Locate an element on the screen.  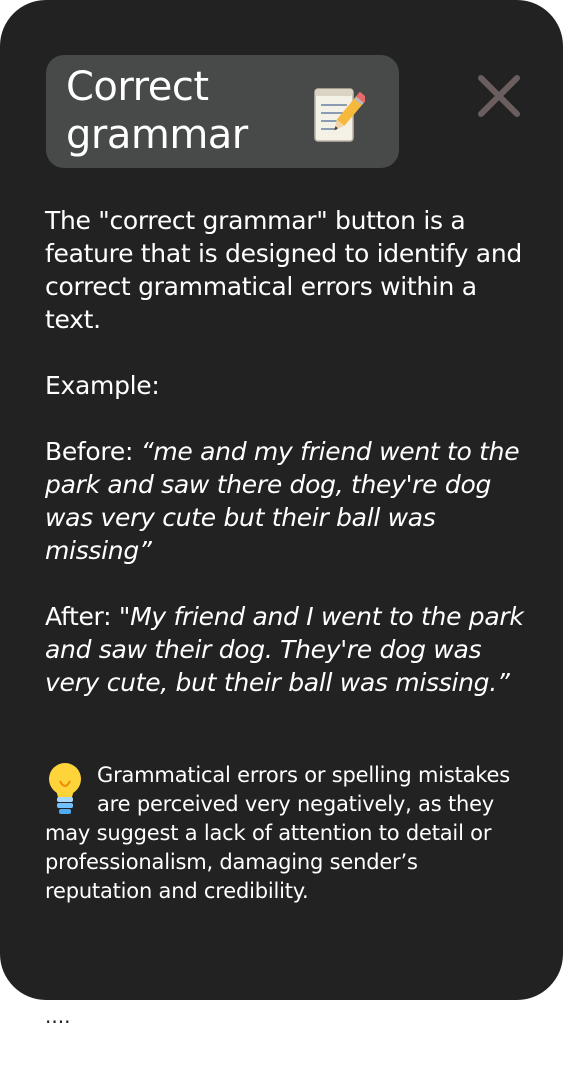
after-label: After: is located at coordinates (78, 616).